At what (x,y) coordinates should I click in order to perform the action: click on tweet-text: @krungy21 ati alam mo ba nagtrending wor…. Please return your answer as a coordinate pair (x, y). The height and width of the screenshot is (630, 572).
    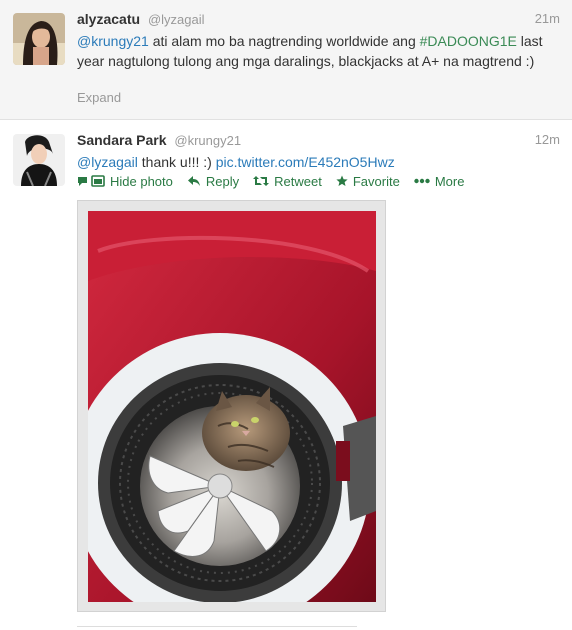
    Looking at the image, I should click on (314, 51).